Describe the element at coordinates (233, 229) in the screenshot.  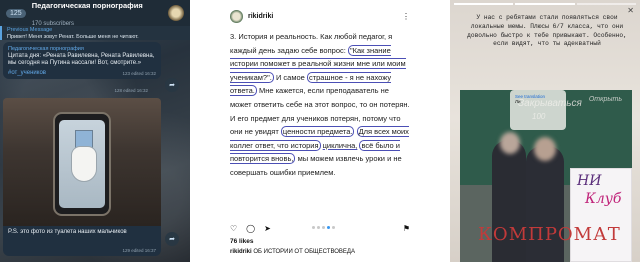
I see `like-icon: ♡` at that location.